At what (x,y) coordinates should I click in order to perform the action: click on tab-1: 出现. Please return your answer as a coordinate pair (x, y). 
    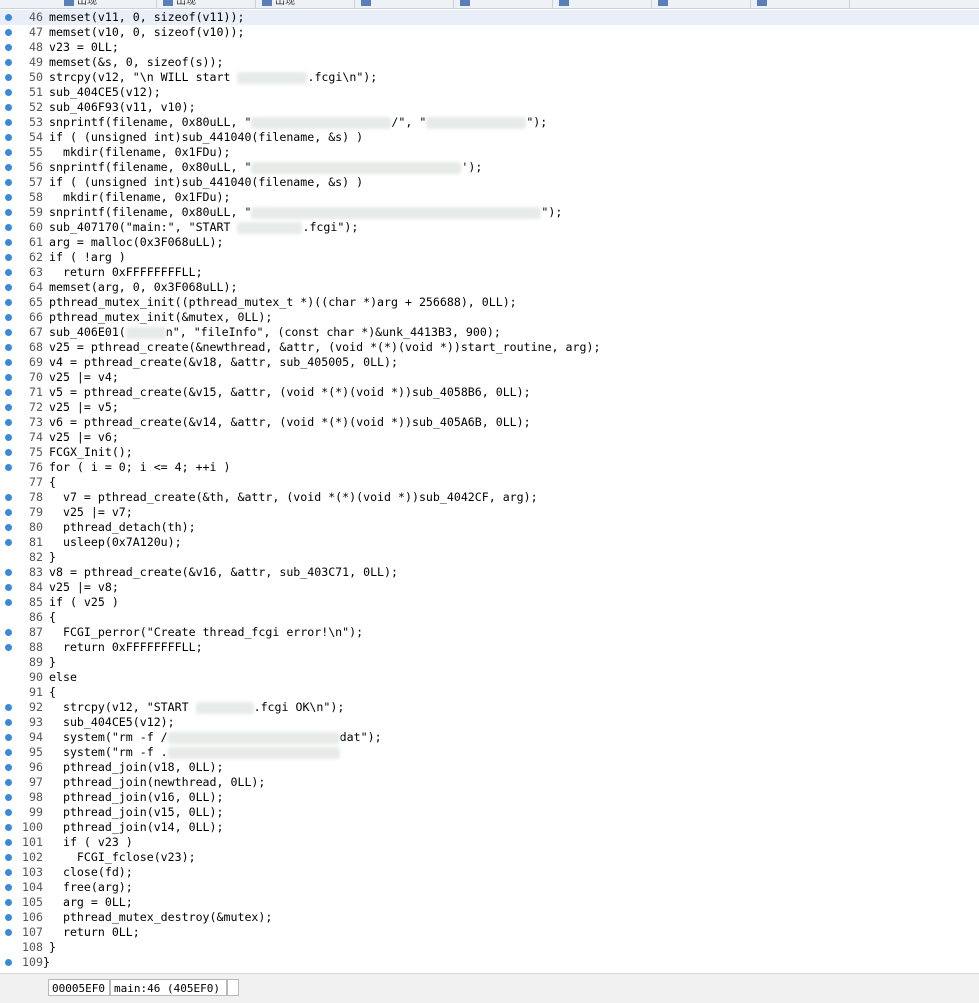
    Looking at the image, I should click on (107, 4).